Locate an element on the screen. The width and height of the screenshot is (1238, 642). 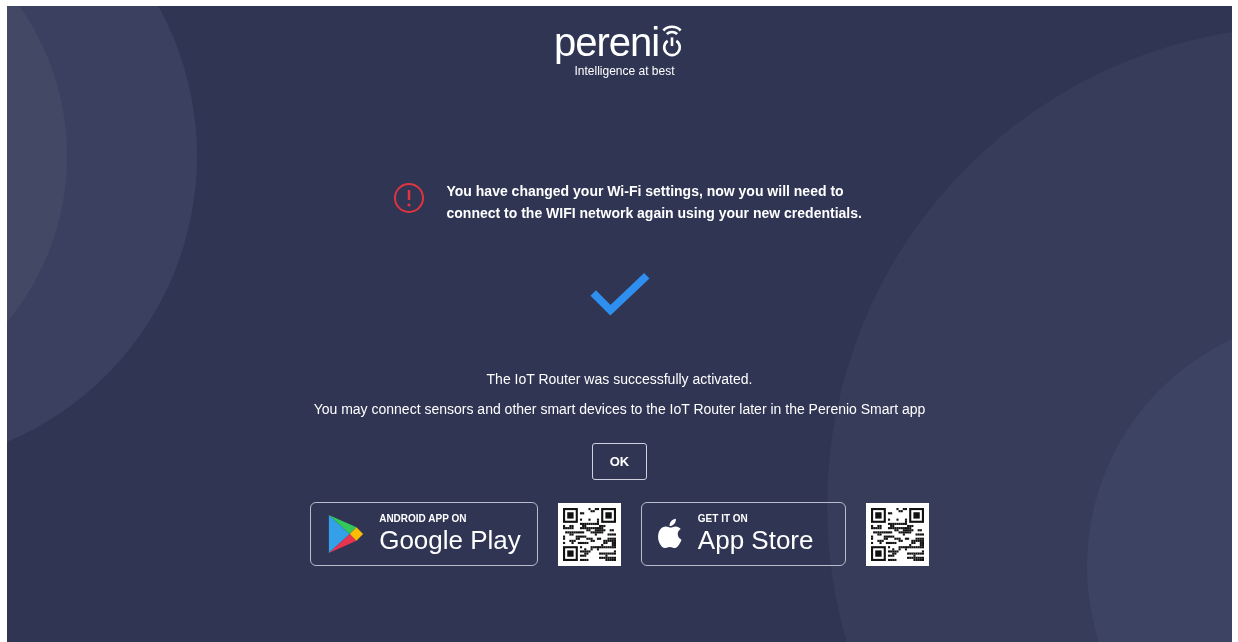
store-badge: ANDROID APP ON Google Play is located at coordinates (424, 534).